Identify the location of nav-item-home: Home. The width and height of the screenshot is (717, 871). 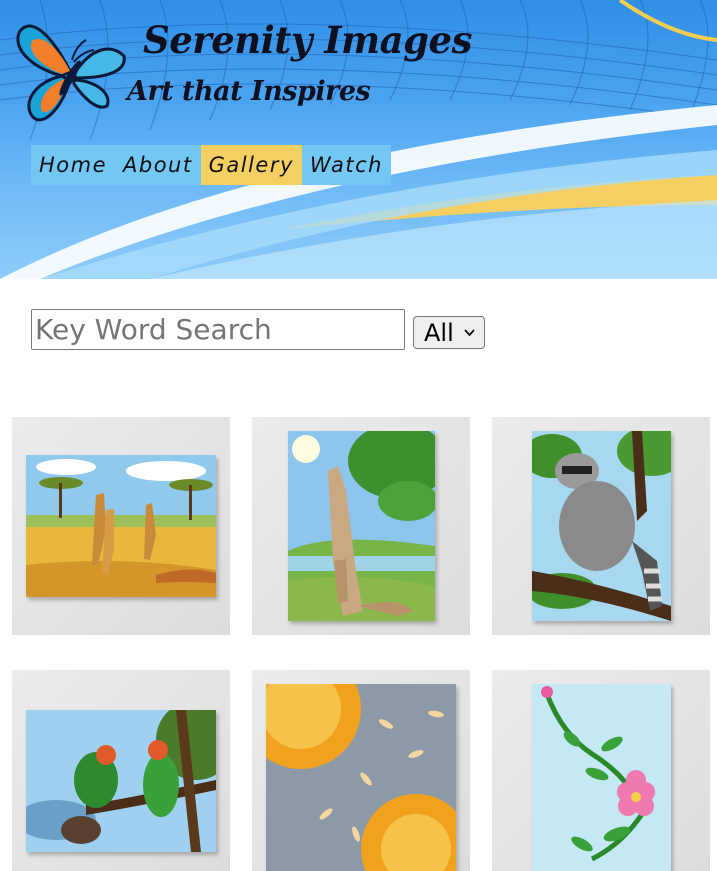
(73, 165).